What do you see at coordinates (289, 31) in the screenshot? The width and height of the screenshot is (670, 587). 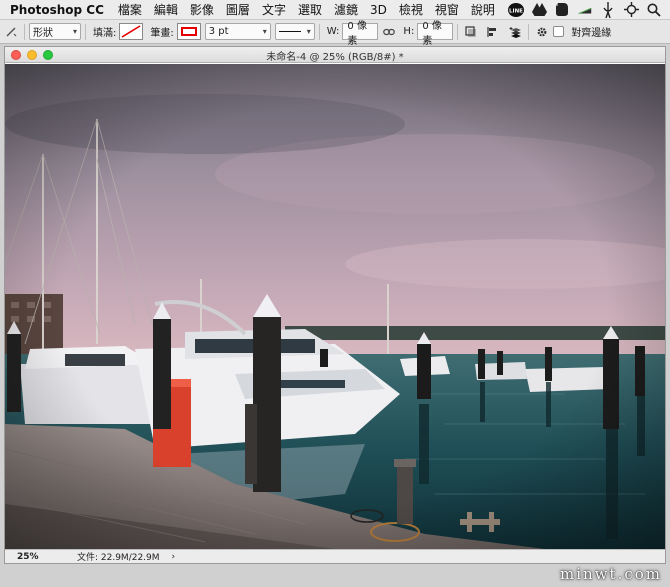 I see `stroke-line-preview` at bounding box center [289, 31].